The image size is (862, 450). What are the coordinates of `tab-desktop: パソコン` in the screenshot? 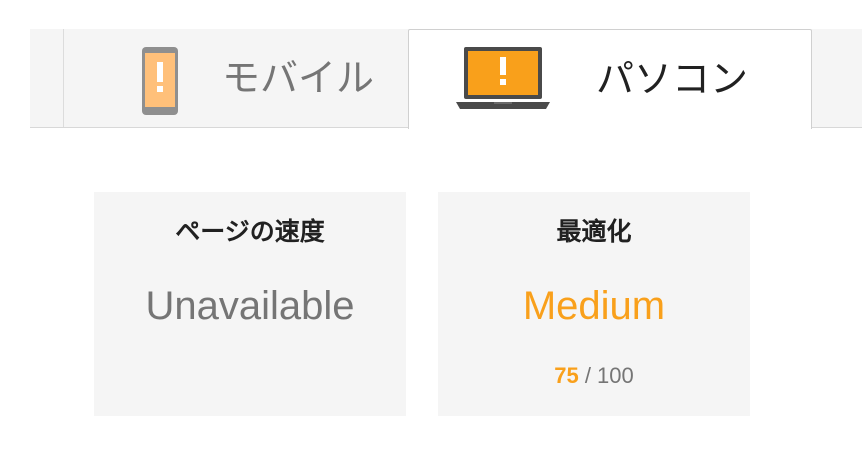 It's located at (610, 79).